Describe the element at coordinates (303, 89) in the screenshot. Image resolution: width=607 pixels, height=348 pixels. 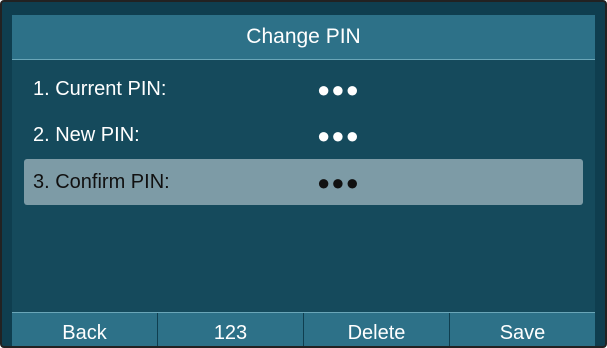
I see `current-pin-field: 1. Current PIN: ●●●` at that location.